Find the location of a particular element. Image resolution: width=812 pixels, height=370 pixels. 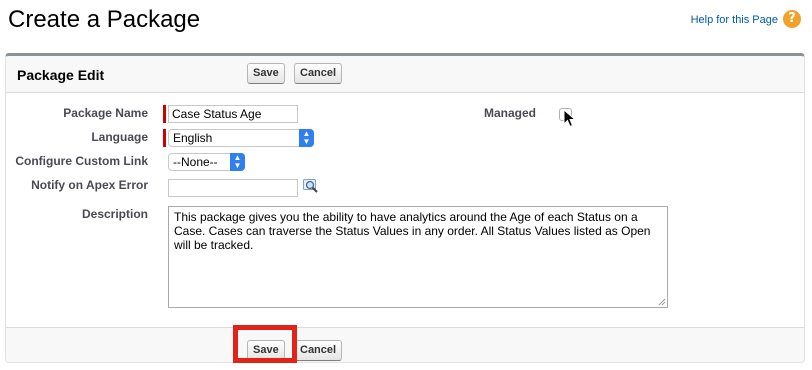

lookup-icon is located at coordinates (311, 186).